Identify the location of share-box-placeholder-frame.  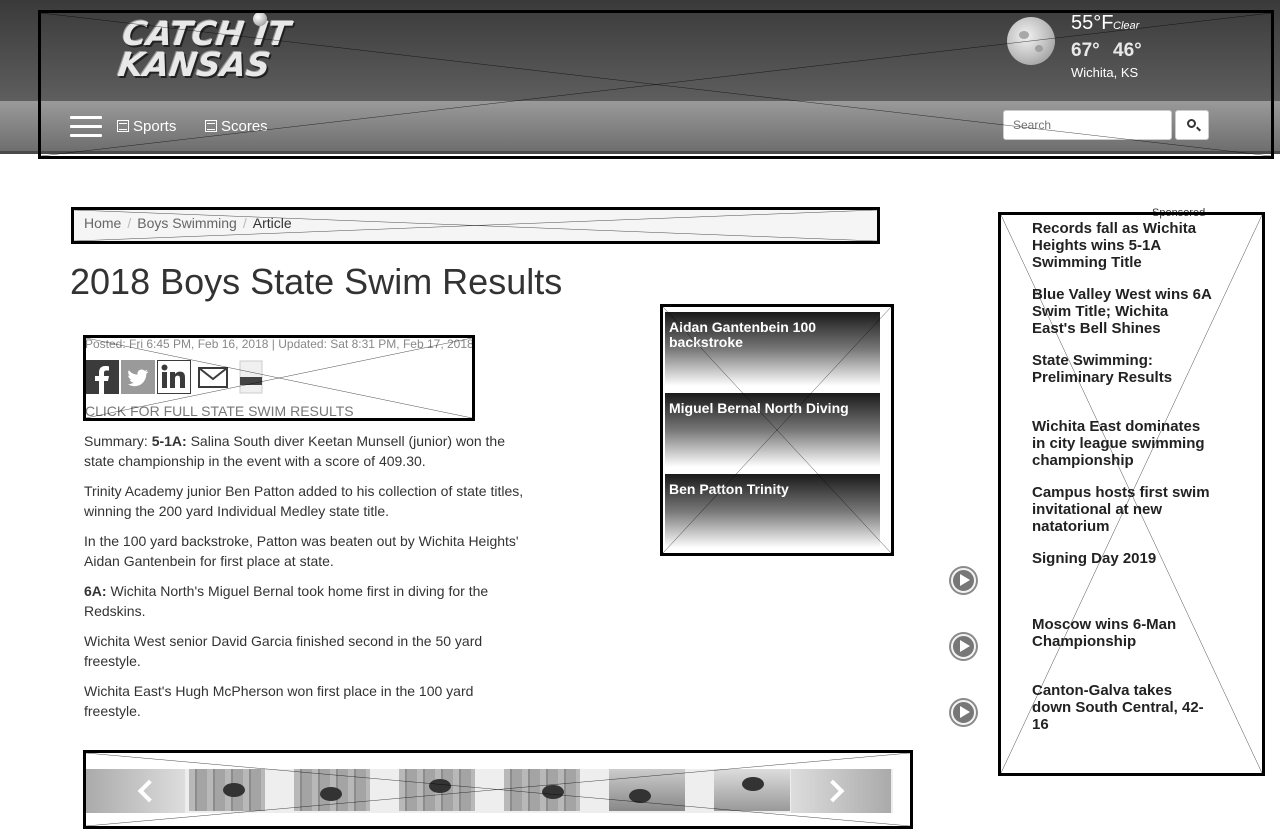
(279, 378).